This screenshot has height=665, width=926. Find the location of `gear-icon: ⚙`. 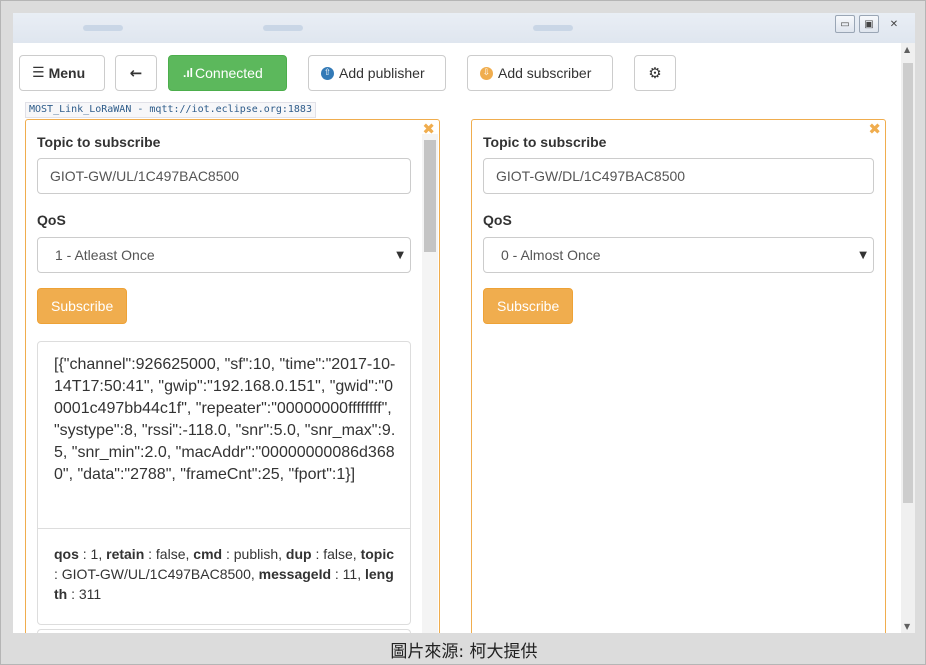

gear-icon: ⚙ is located at coordinates (655, 73).